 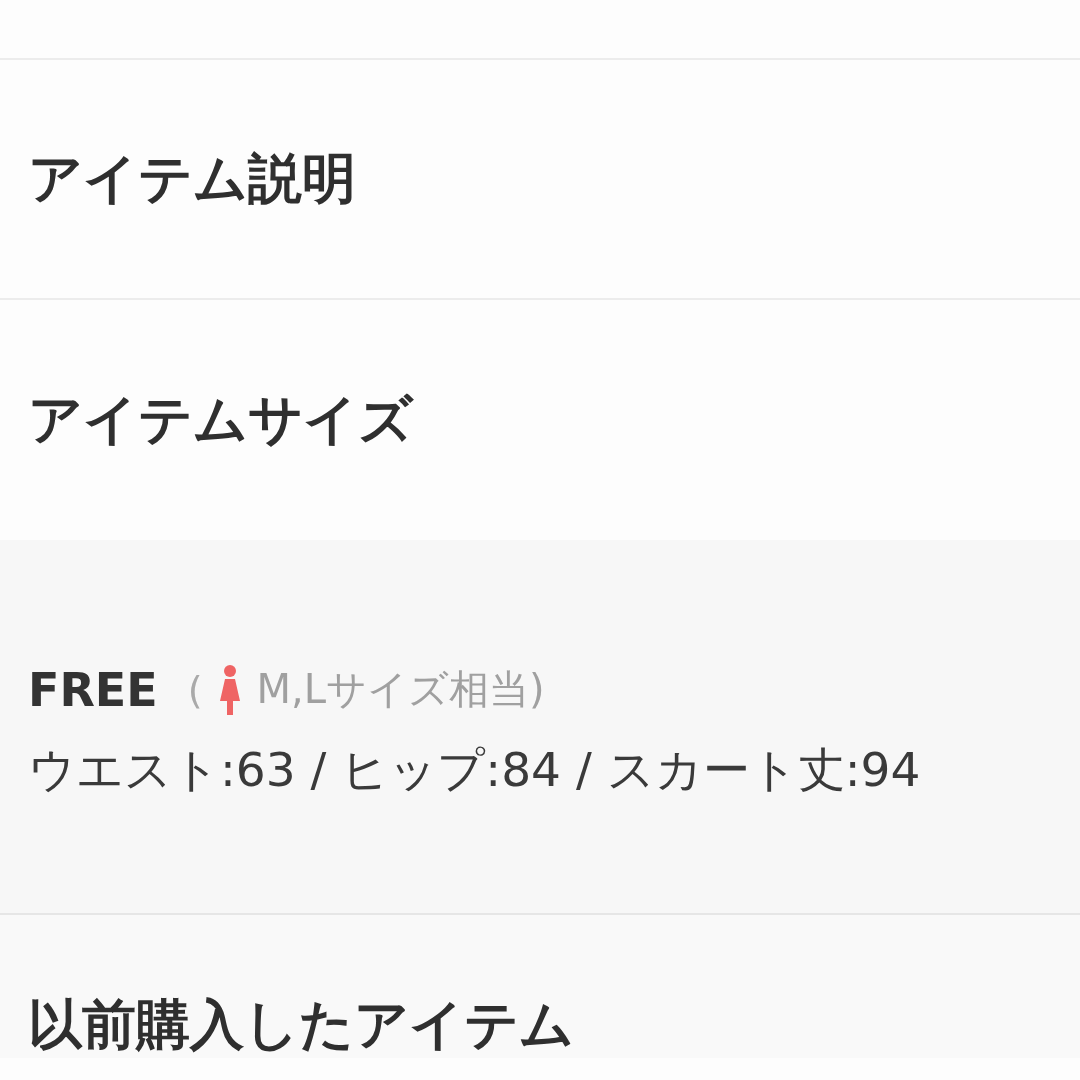 What do you see at coordinates (220, 420) in the screenshot?
I see `section-heading: アイテムサイズ` at bounding box center [220, 420].